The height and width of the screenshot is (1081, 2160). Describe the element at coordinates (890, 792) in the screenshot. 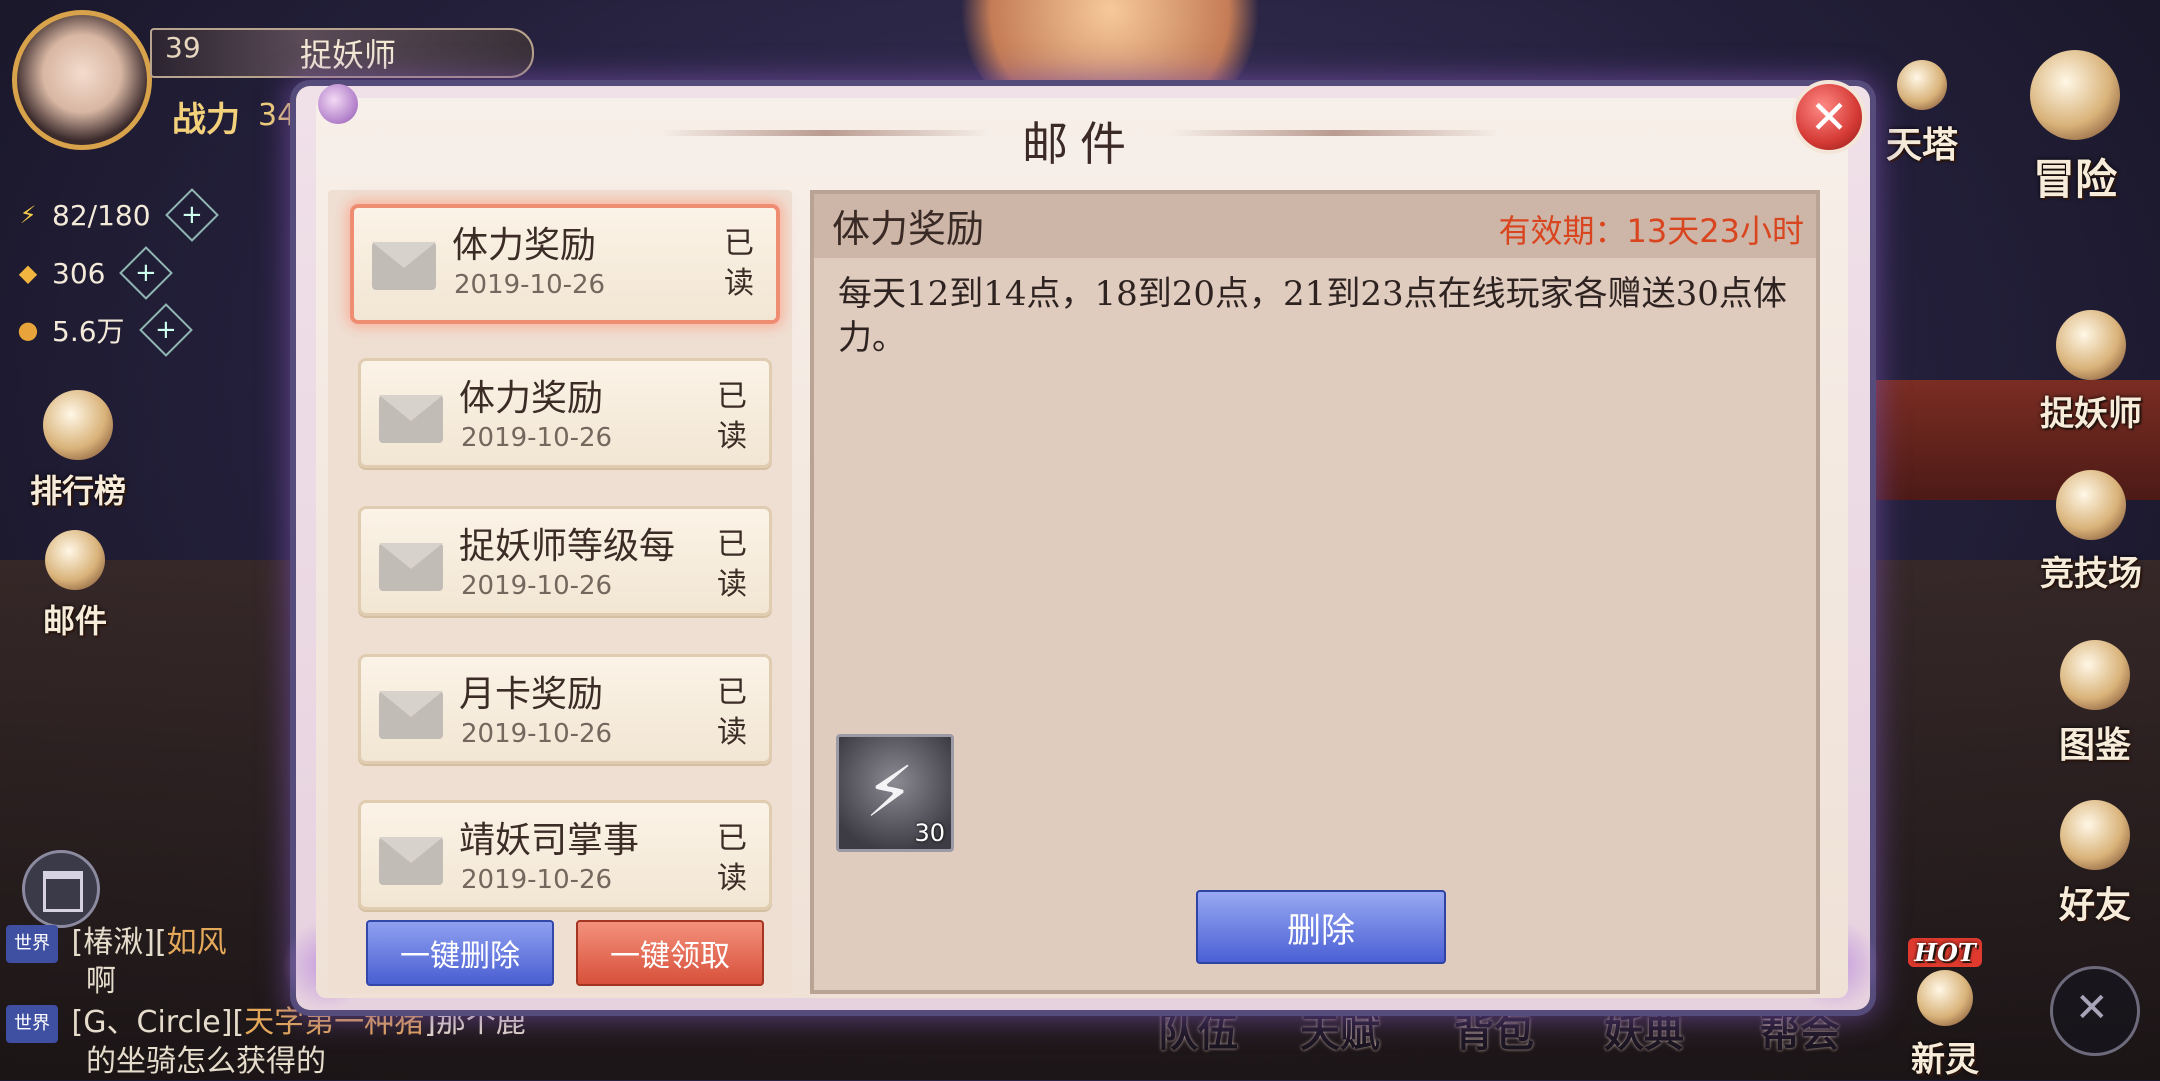

I see `stamina-bolt-icon: ⚡` at that location.